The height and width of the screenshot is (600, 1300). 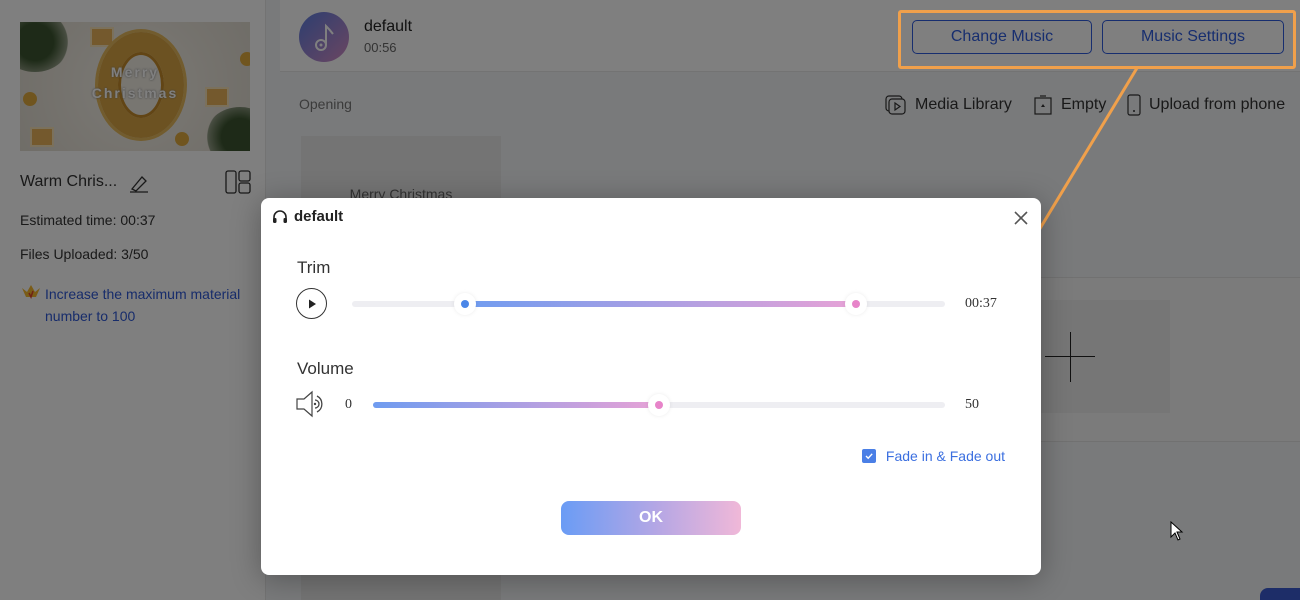 I want to click on fade-checkbox-row: Fade in & Fade out, so click(x=933, y=456).